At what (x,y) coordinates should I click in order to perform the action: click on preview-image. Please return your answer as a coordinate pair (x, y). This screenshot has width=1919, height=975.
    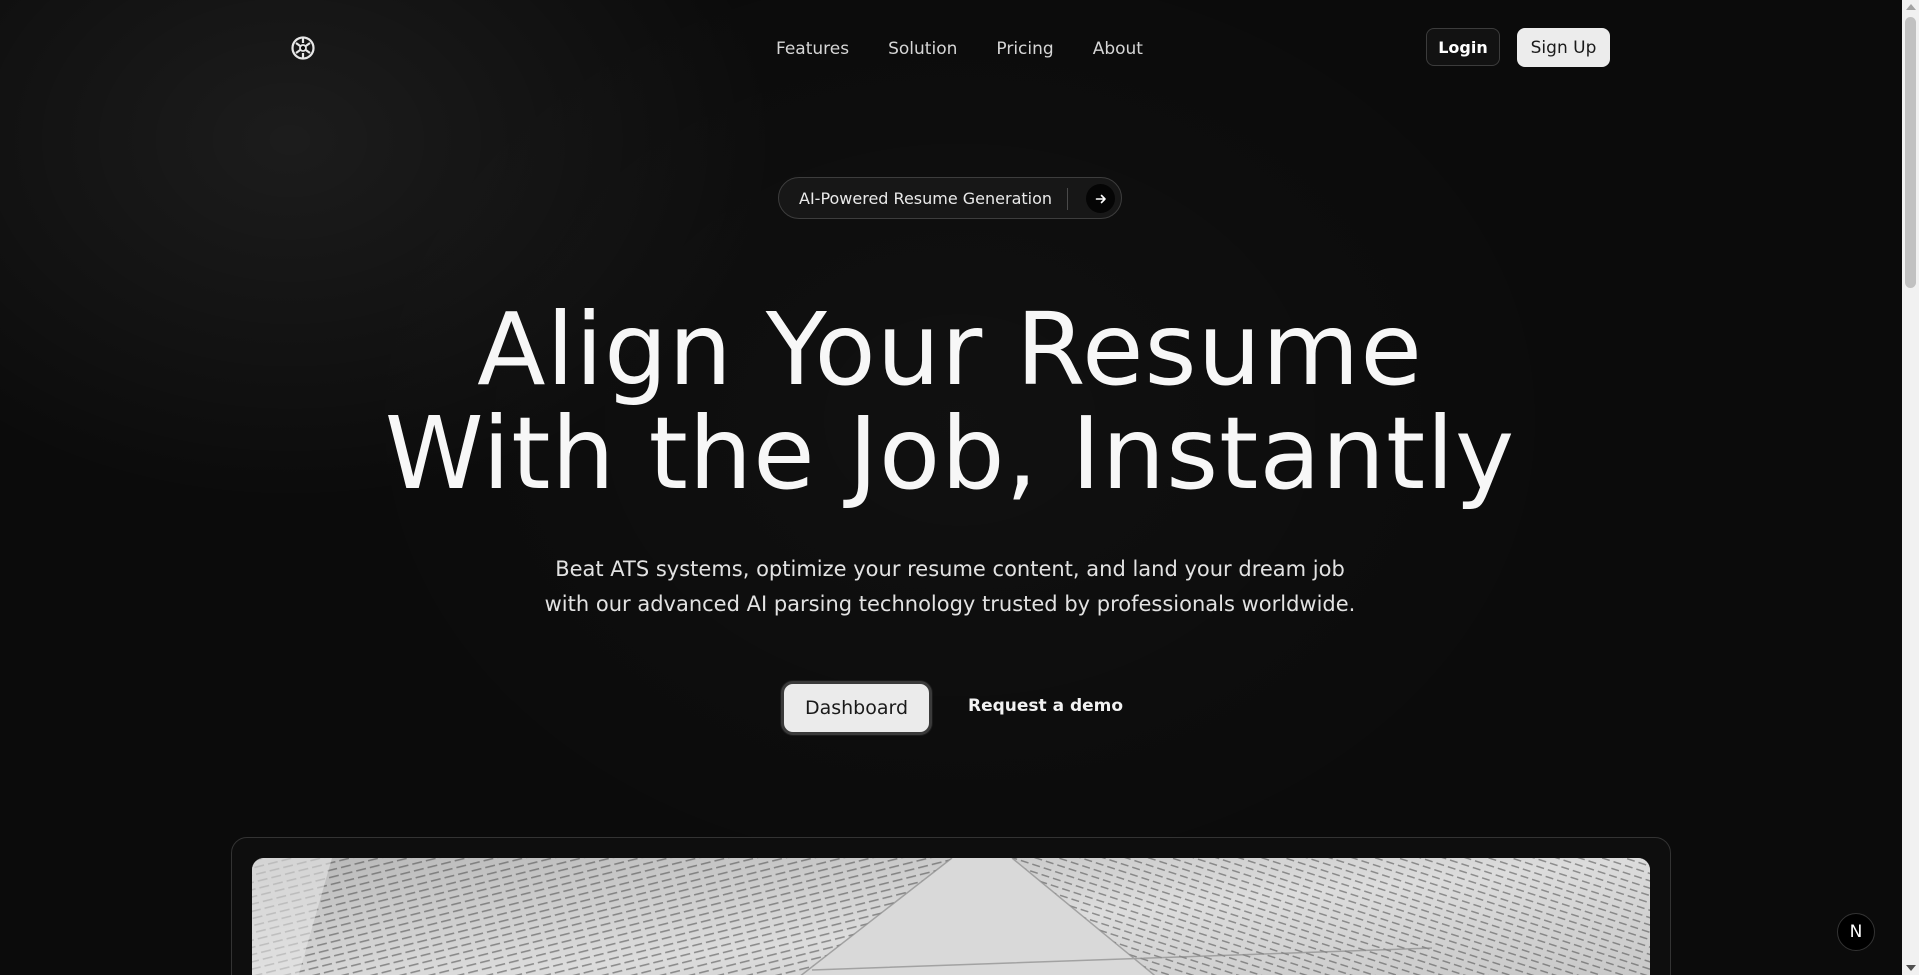
    Looking at the image, I should click on (951, 916).